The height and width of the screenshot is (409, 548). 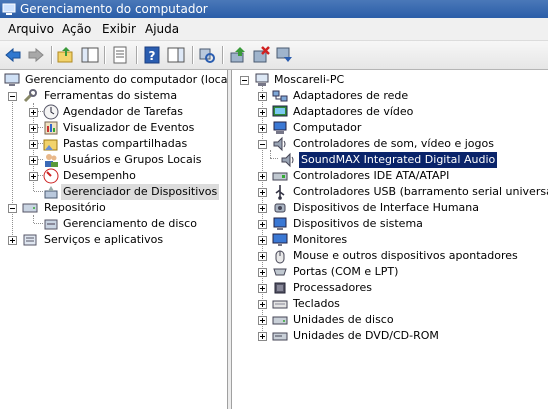 I want to click on tree-label: Ferramentas do sistema, so click(x=111, y=95).